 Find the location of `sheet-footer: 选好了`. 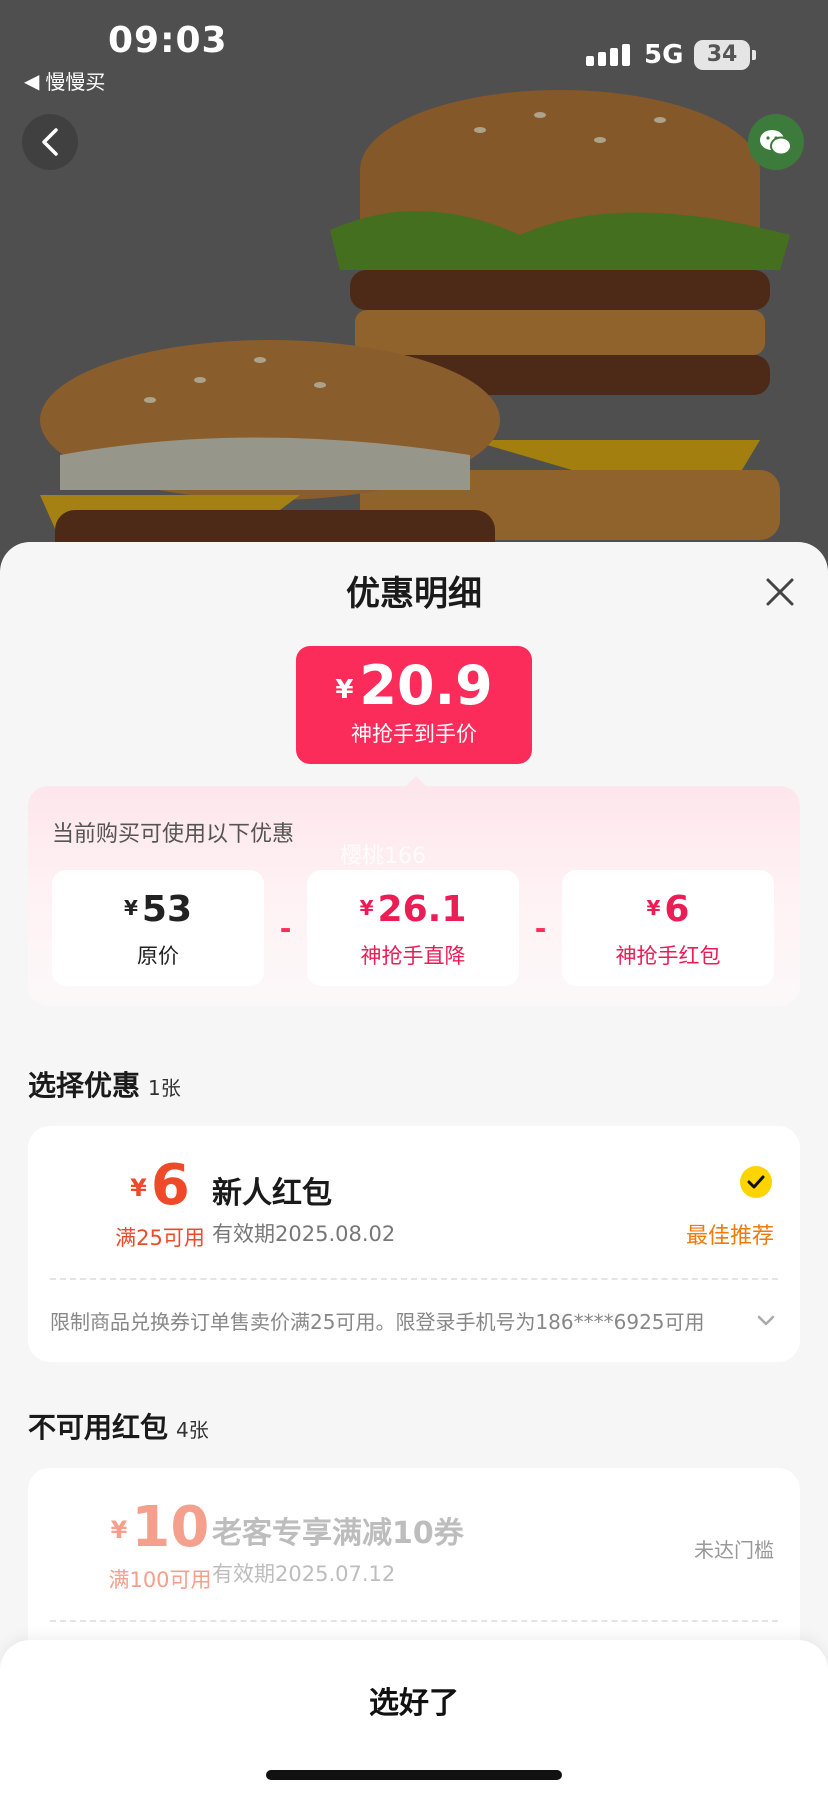

sheet-footer: 选好了 is located at coordinates (414, 1717).